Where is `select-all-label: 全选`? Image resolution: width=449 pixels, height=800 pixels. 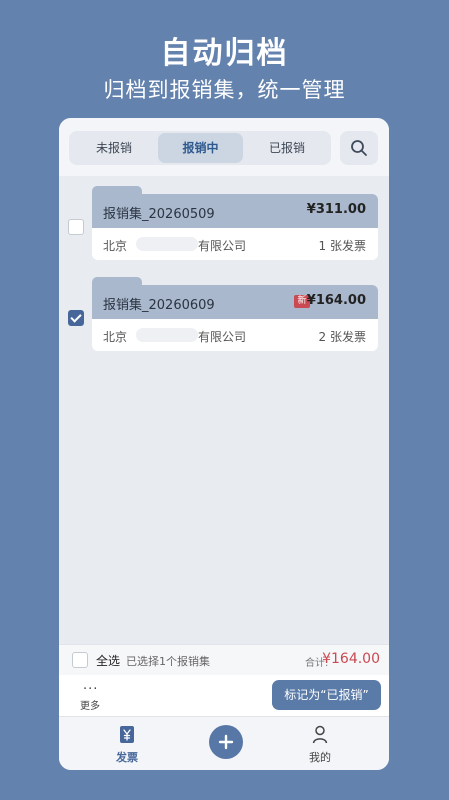 select-all-label: 全选 is located at coordinates (108, 660).